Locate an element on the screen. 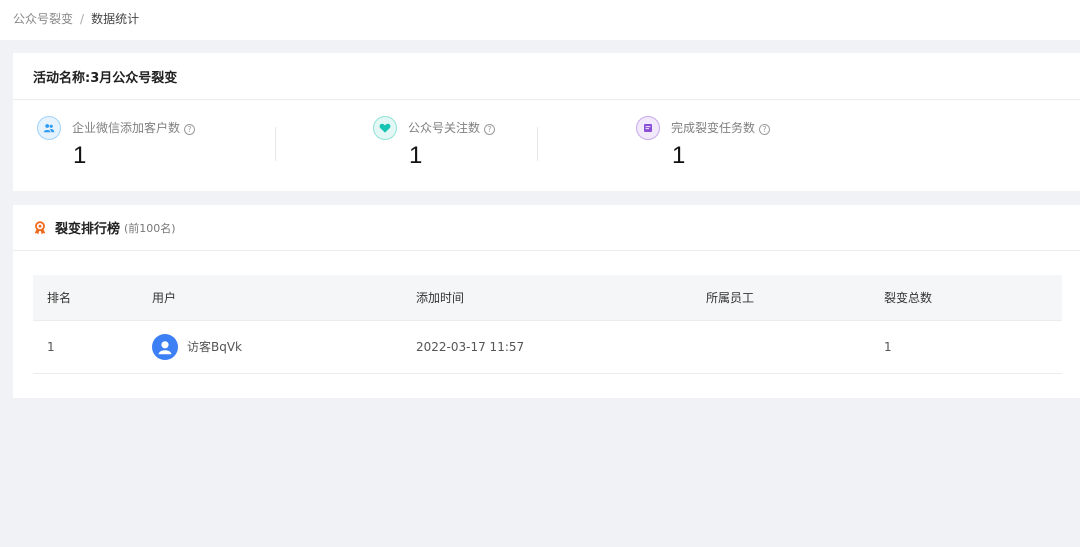 This screenshot has width=1080, height=547. activity-header: 活动名称:3月公众号裂变 is located at coordinates (546, 76).